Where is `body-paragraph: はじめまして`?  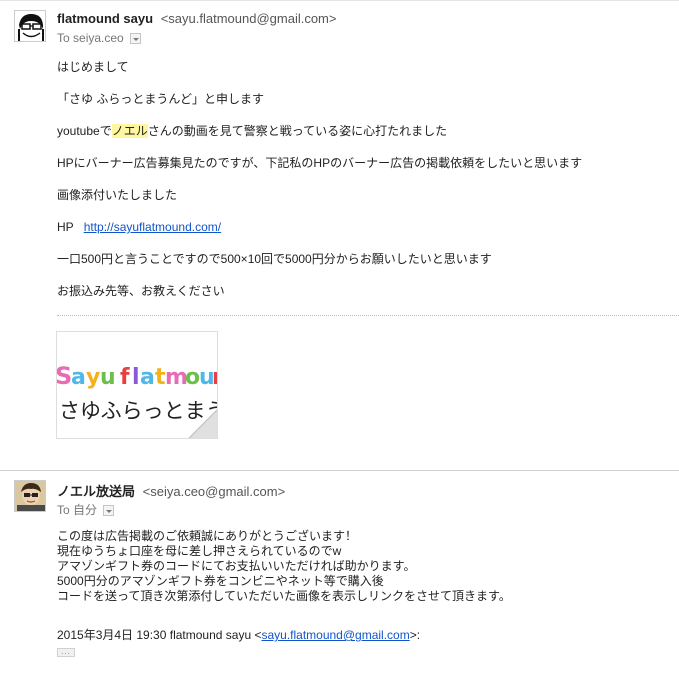 body-paragraph: はじめまして is located at coordinates (93, 67).